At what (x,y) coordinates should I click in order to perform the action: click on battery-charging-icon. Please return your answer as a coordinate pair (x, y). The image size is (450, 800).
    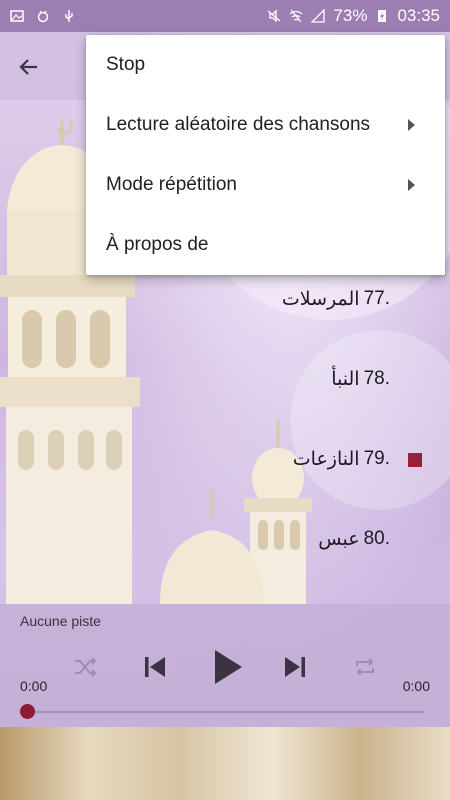
    Looking at the image, I should click on (382, 16).